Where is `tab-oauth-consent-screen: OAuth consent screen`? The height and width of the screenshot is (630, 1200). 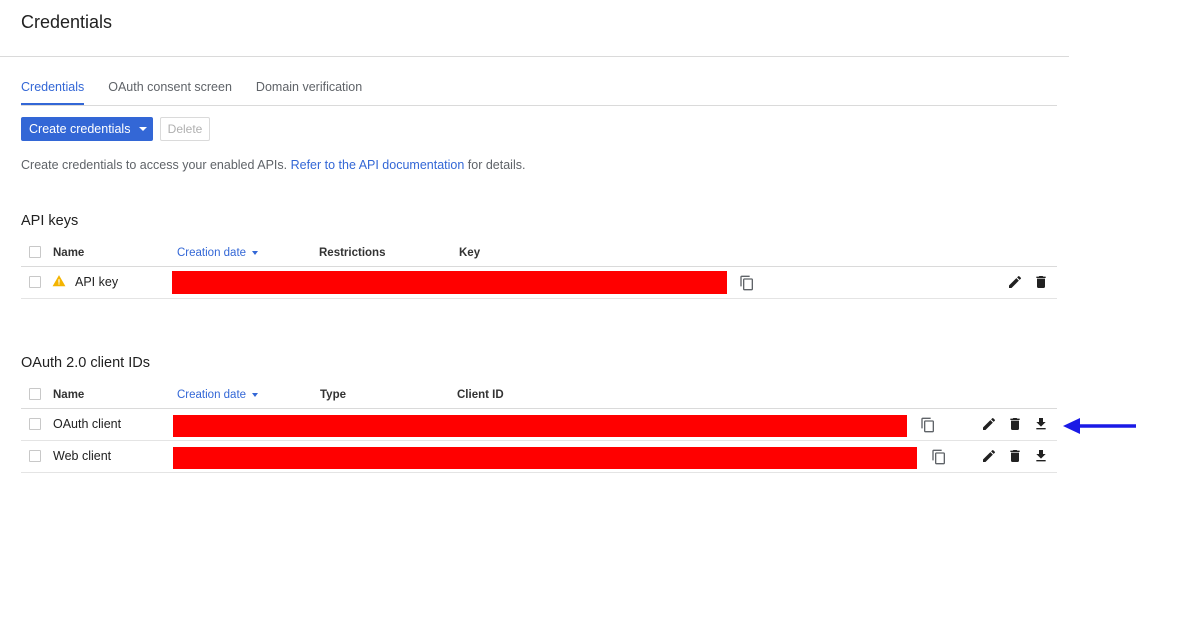
tab-oauth-consent-screen: OAuth consent screen is located at coordinates (170, 92).